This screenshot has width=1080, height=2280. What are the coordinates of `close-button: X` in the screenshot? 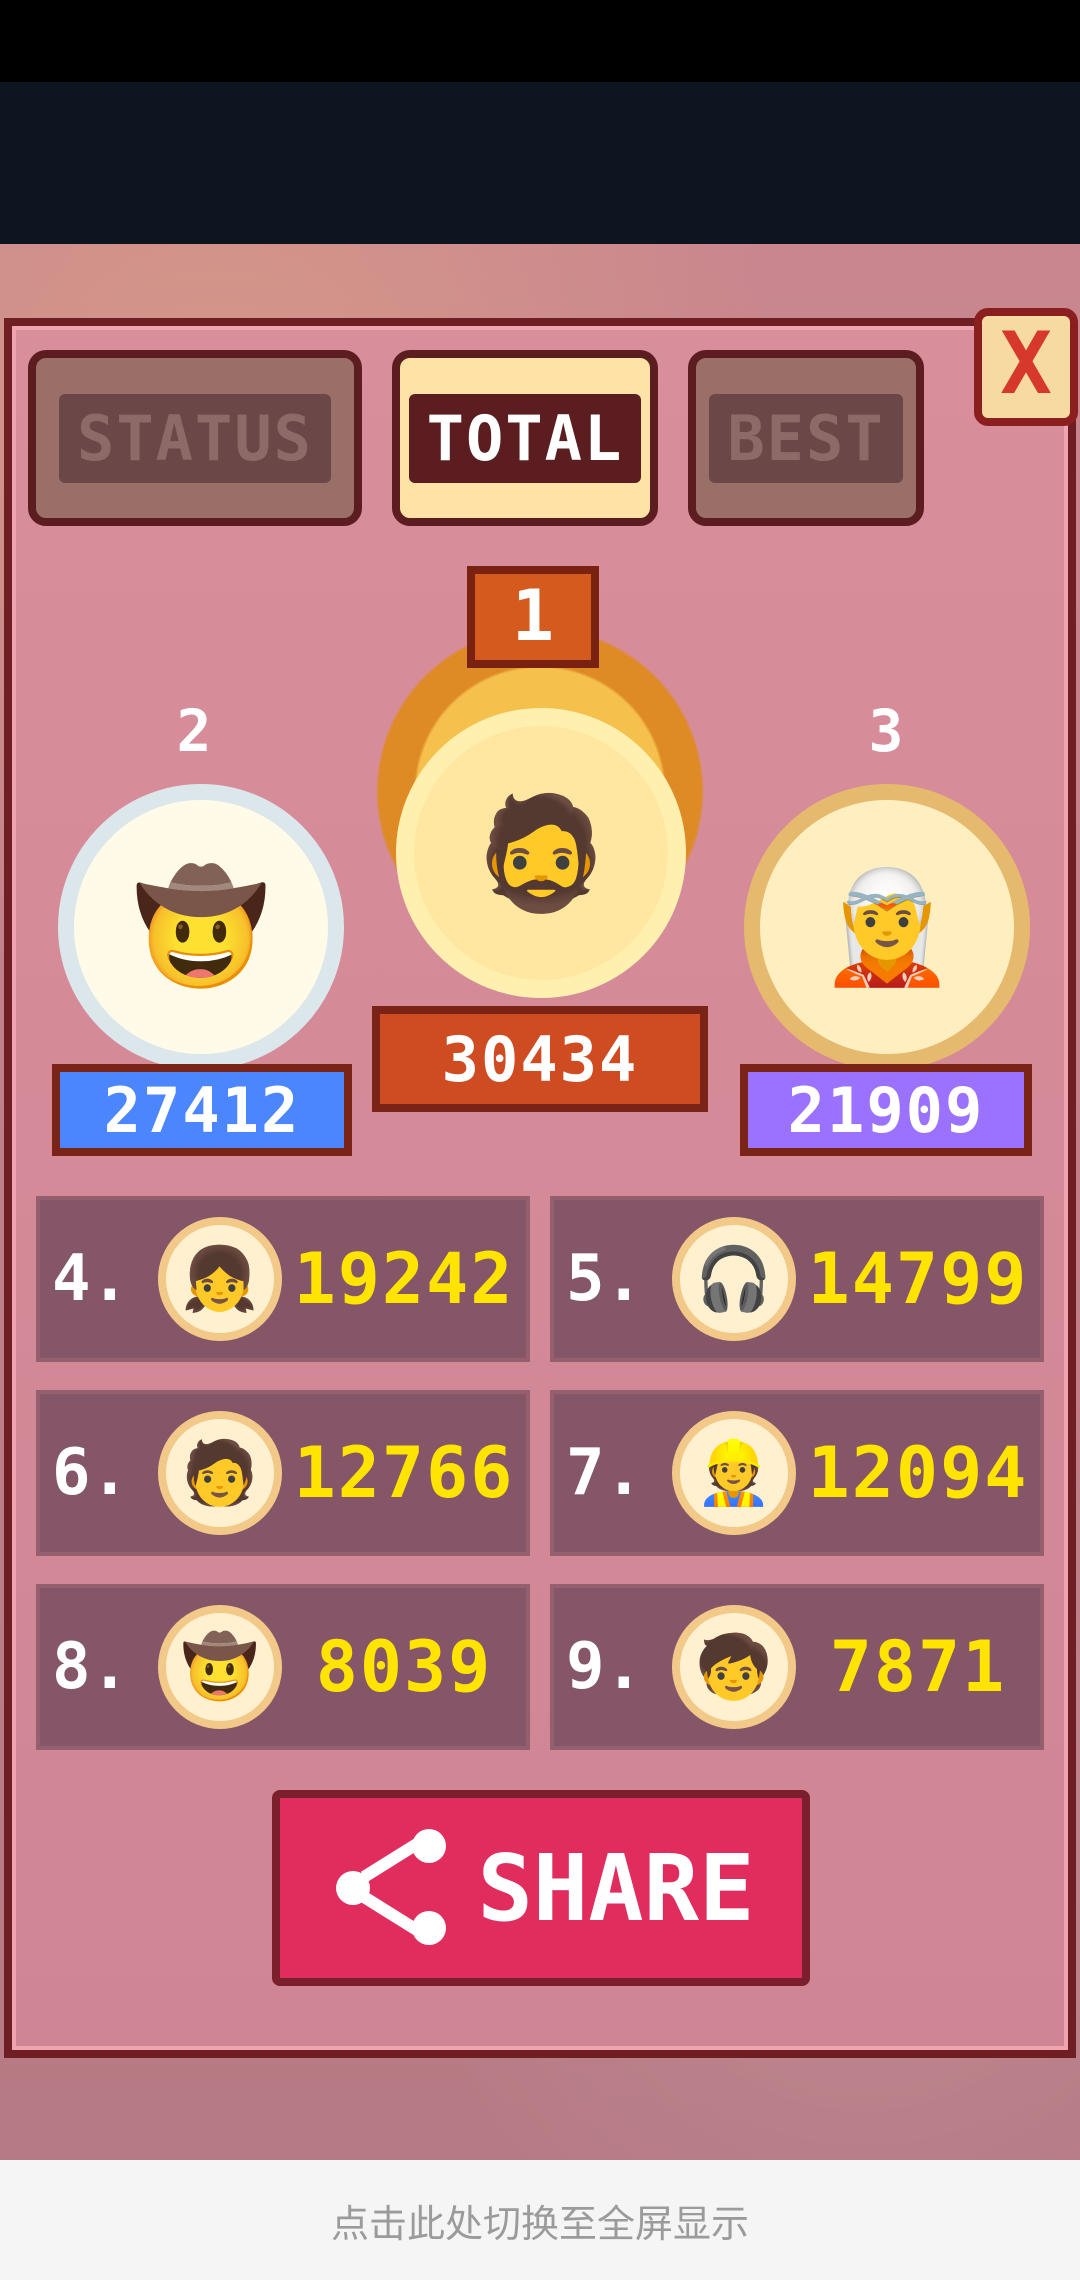 It's located at (1026, 367).